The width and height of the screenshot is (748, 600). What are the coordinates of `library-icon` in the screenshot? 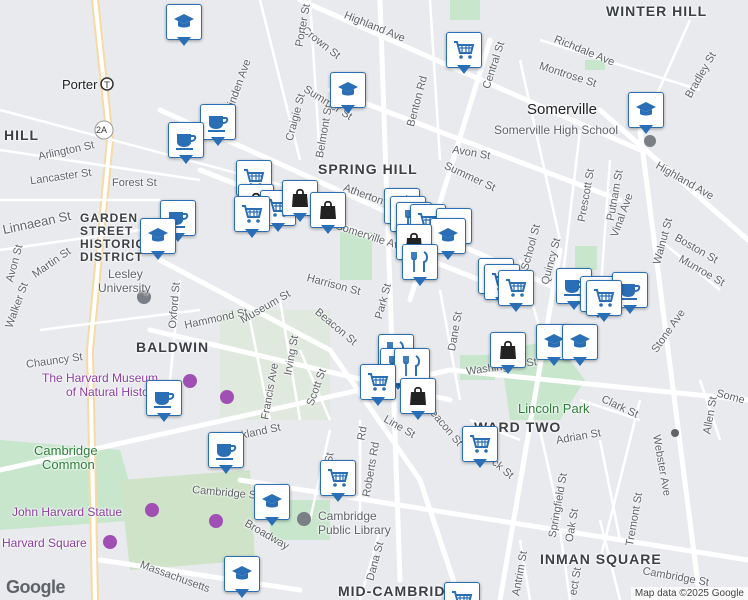 It's located at (304, 519).